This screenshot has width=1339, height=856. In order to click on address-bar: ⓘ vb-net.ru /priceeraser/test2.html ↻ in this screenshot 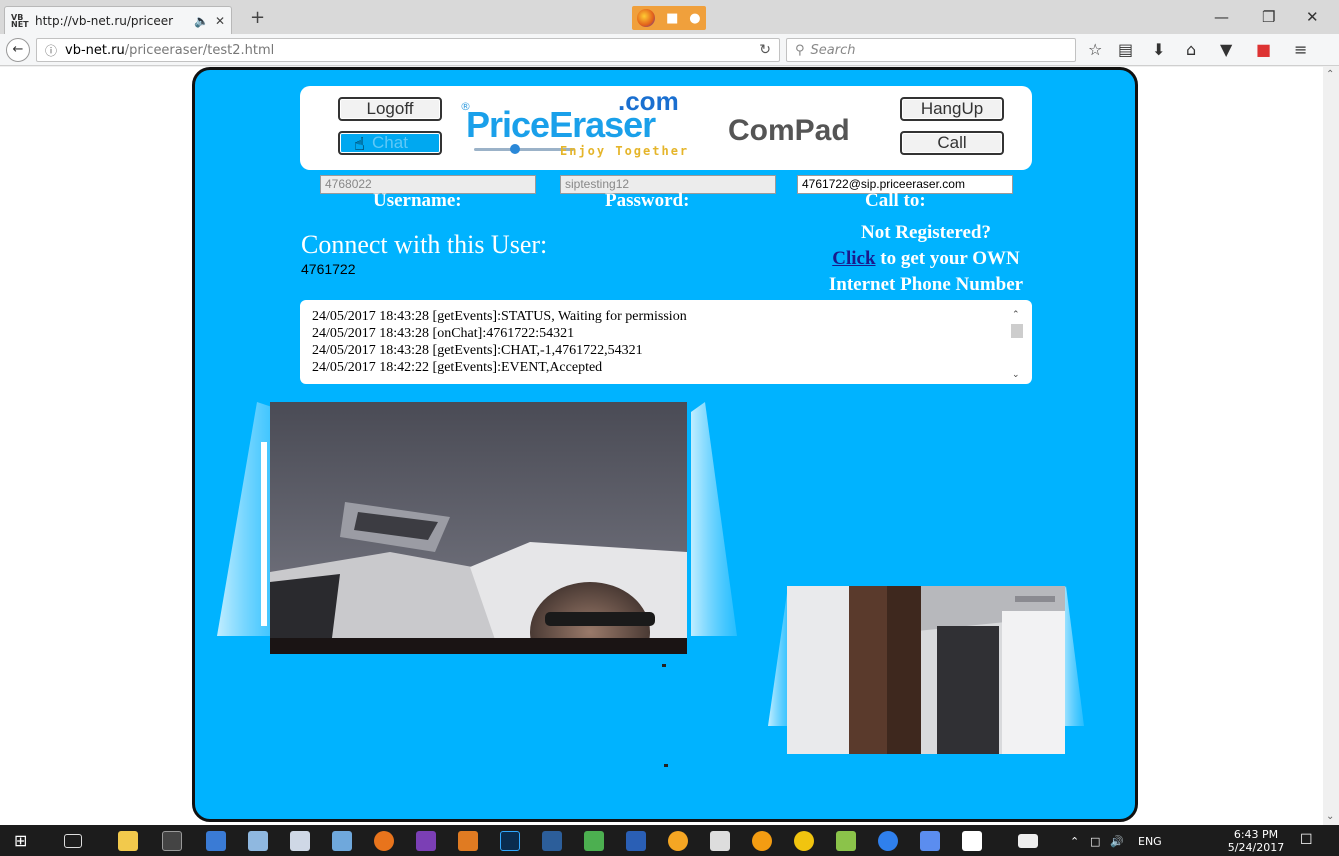, I will do `click(408, 50)`.